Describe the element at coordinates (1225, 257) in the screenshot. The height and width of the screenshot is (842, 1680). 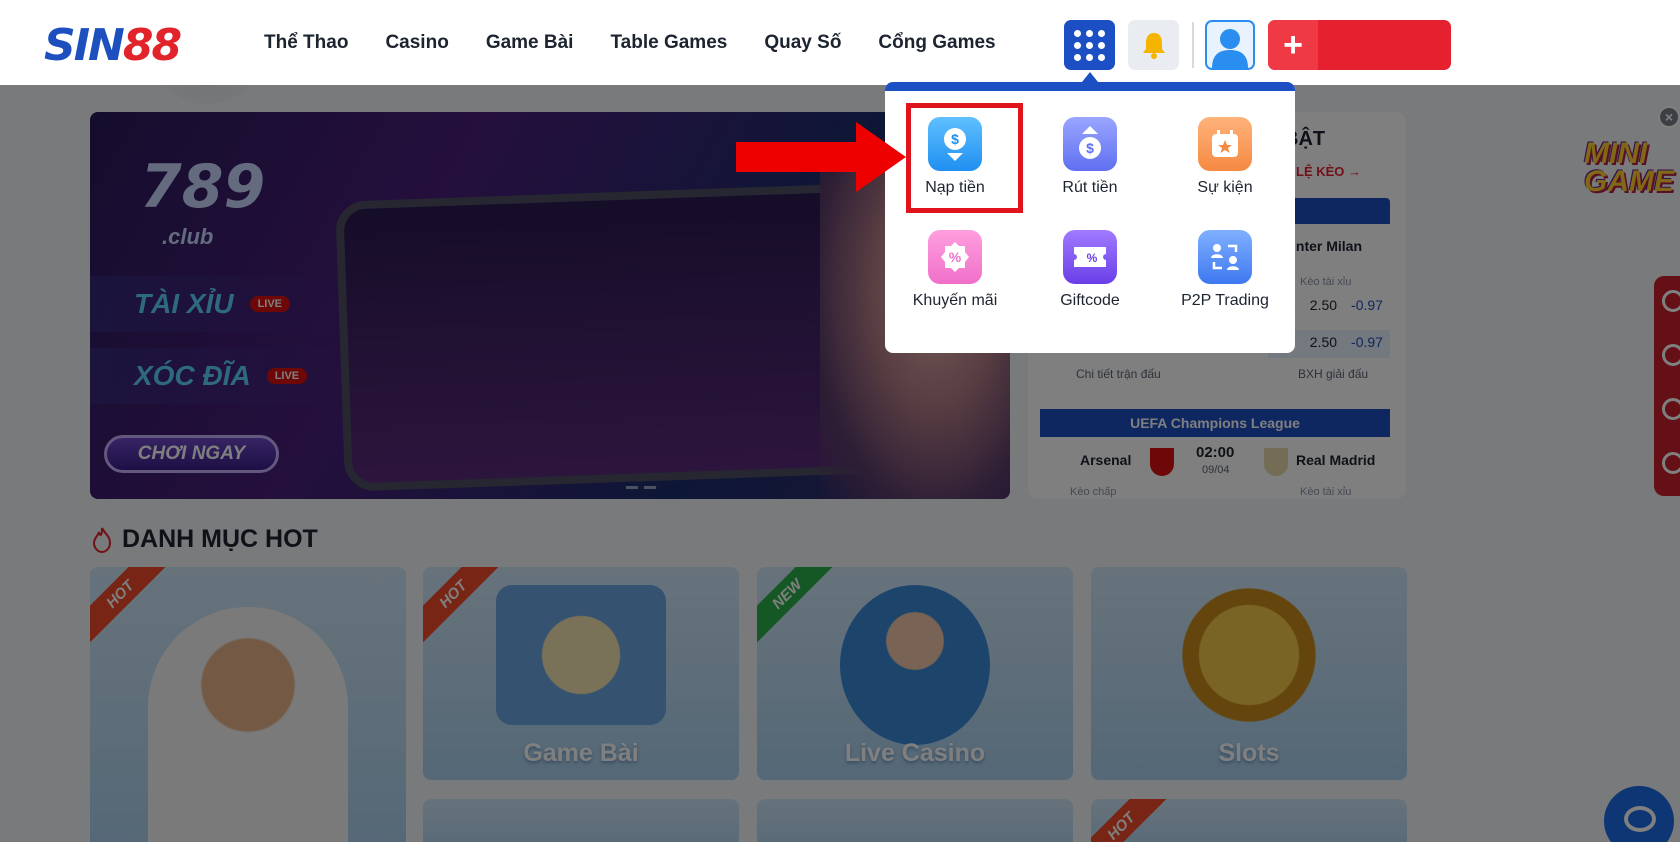
I see `p2p-icon` at that location.